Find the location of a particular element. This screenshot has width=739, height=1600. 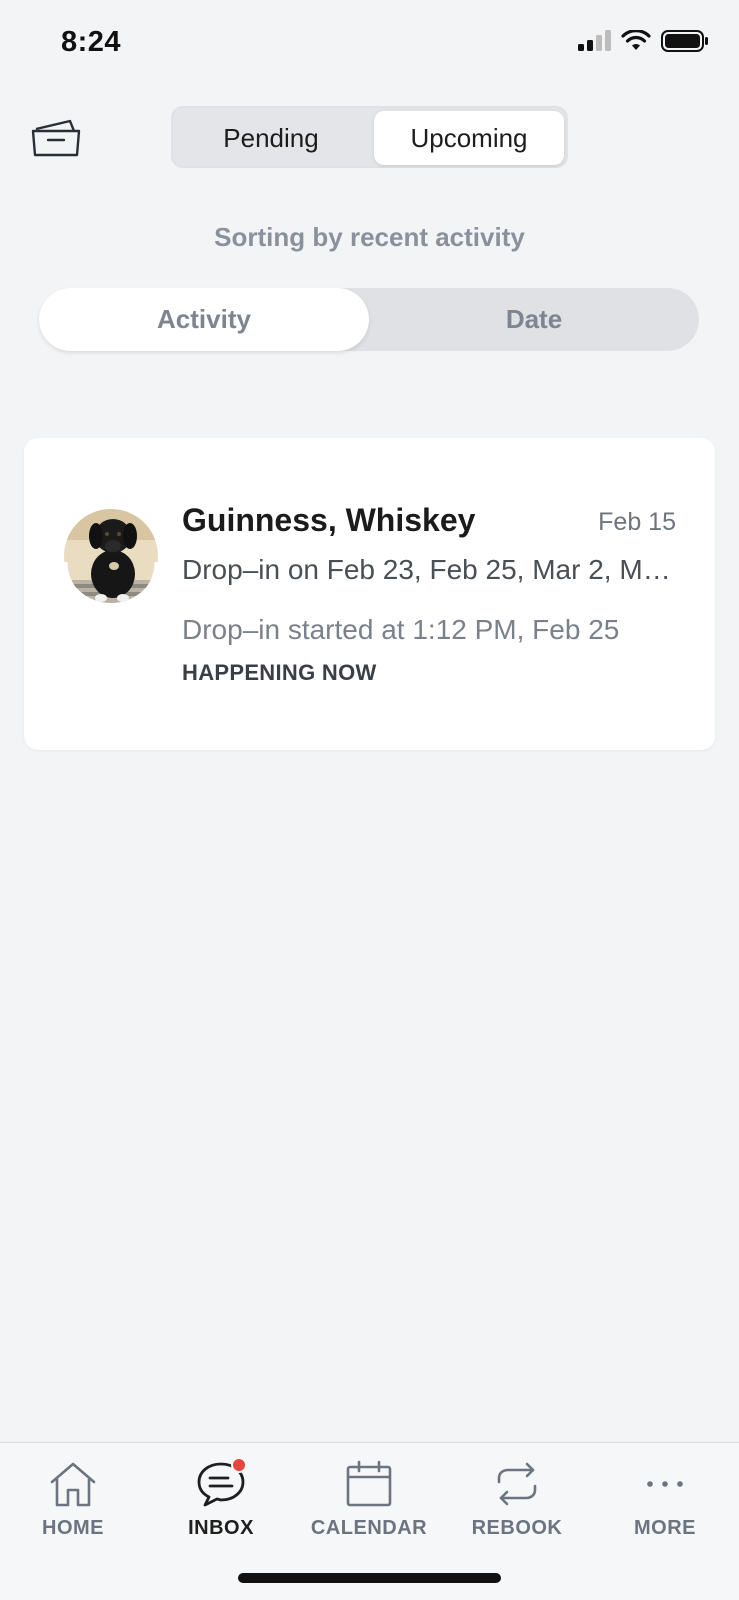

calendar-icon is located at coordinates (369, 1483).